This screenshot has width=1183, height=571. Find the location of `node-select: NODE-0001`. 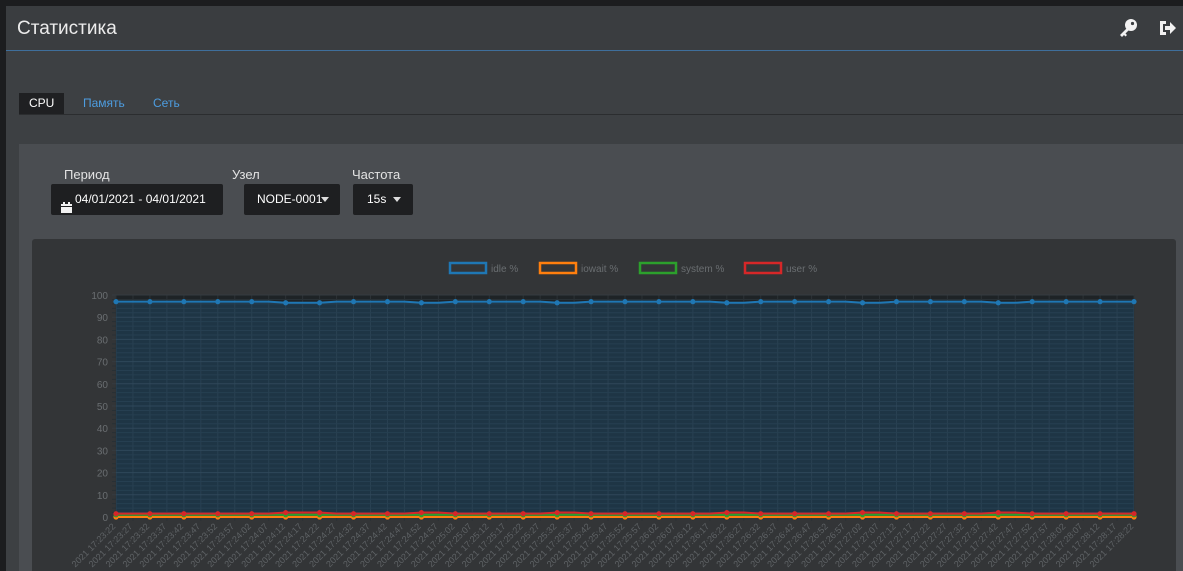

node-select: NODE-0001 is located at coordinates (292, 199).